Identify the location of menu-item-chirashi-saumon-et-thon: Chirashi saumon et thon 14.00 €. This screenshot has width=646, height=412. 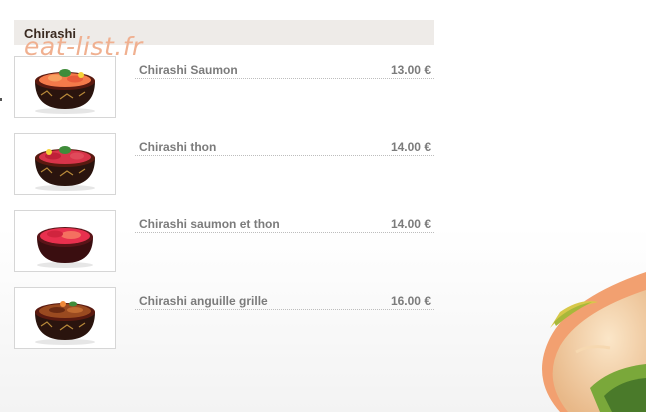
(224, 241).